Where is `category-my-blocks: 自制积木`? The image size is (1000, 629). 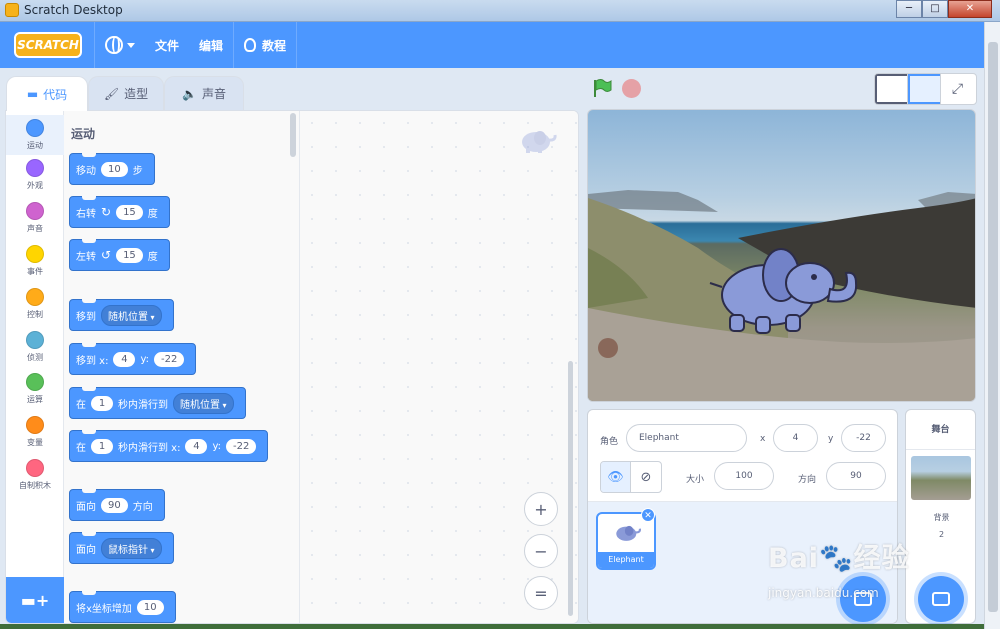
category-my-blocks: 自制积木 is located at coordinates (35, 475).